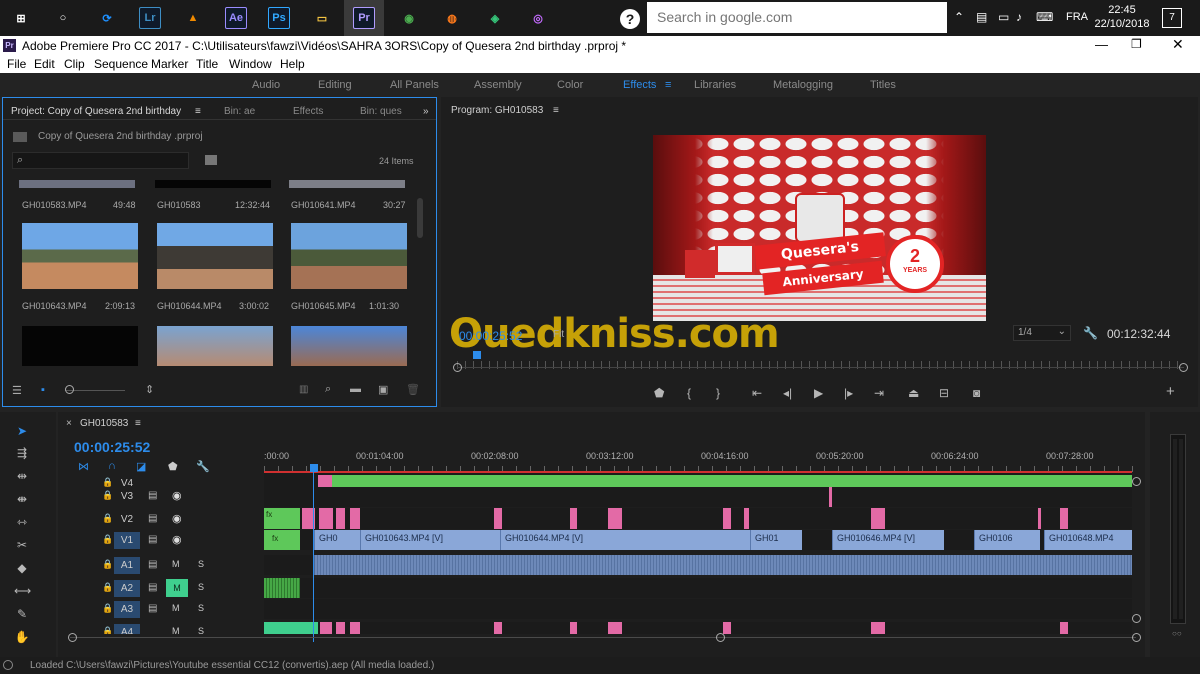 The height and width of the screenshot is (674, 1200). Describe the element at coordinates (74, 64) in the screenshot. I see `menu-clip: Clip` at that location.